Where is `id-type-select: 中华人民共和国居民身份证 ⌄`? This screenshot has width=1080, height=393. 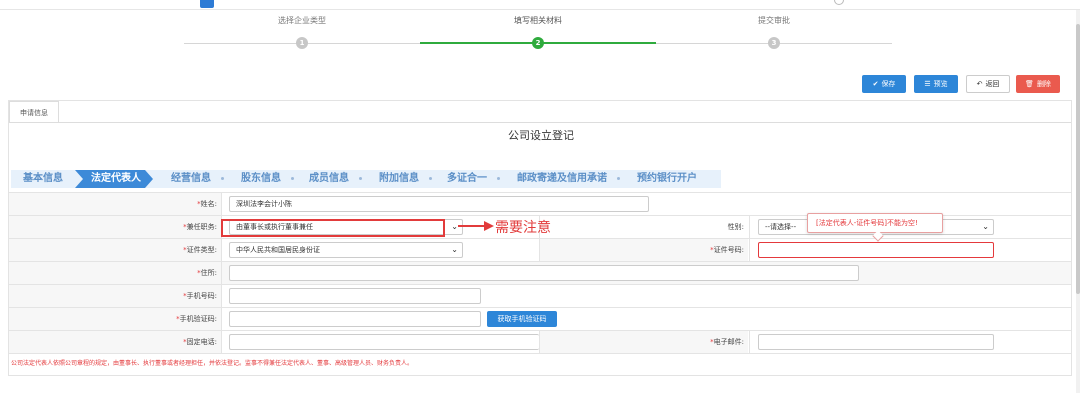 id-type-select: 中华人民共和国居民身份证 ⌄ is located at coordinates (346, 250).